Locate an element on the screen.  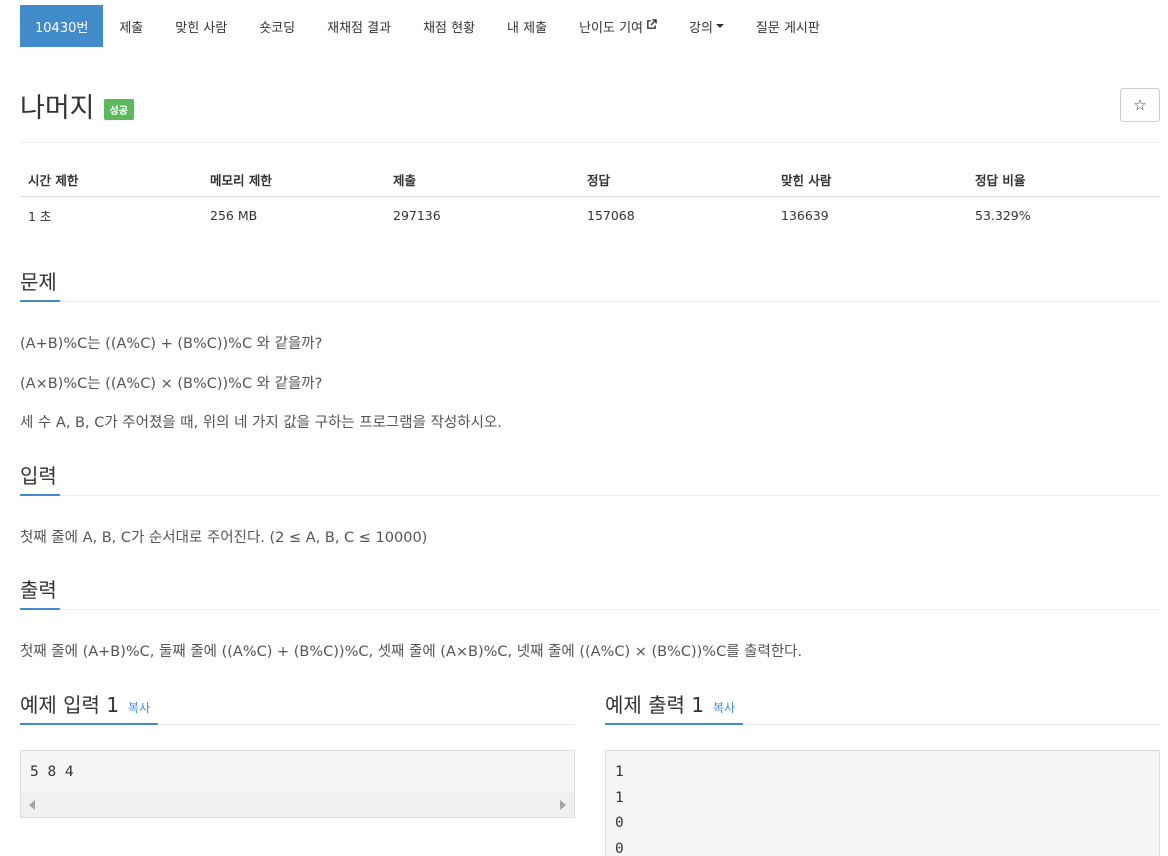
copy-sample-input-button: 복사 is located at coordinates (139, 707).